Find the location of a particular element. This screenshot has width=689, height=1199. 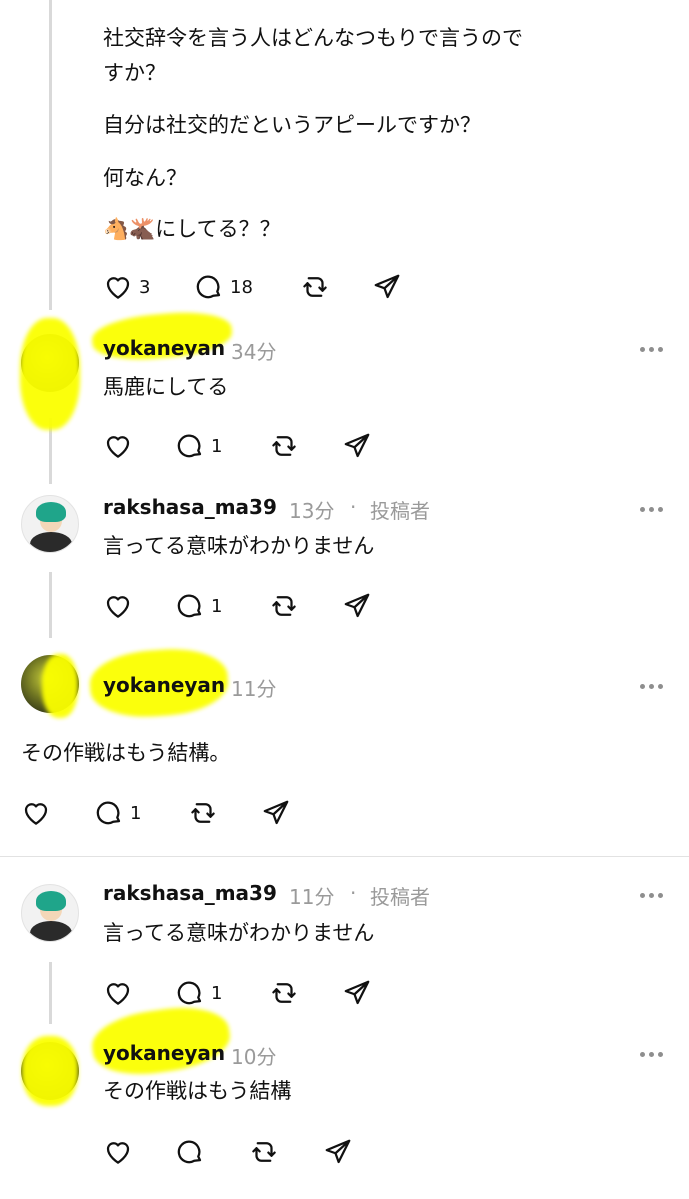

reply-button is located at coordinates (190, 1152).